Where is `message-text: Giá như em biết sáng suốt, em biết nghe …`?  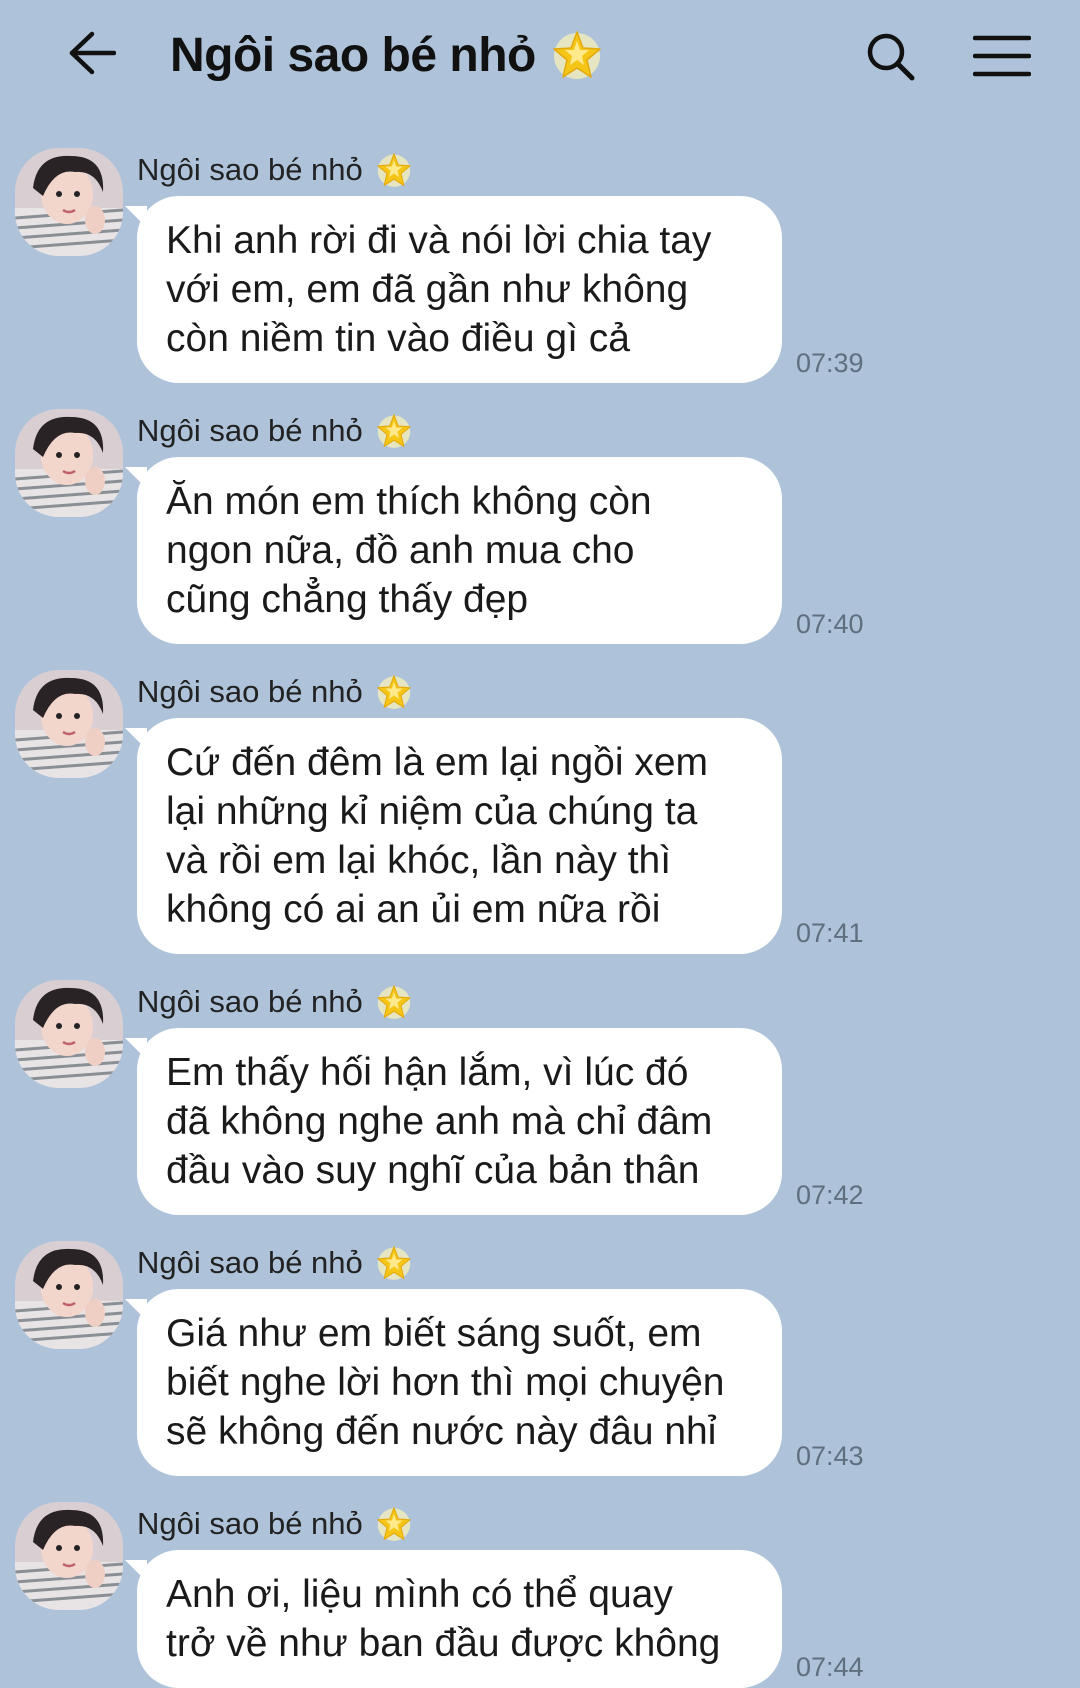 message-text: Giá như em biết sáng suốt, em biết nghe … is located at coordinates (445, 1382).